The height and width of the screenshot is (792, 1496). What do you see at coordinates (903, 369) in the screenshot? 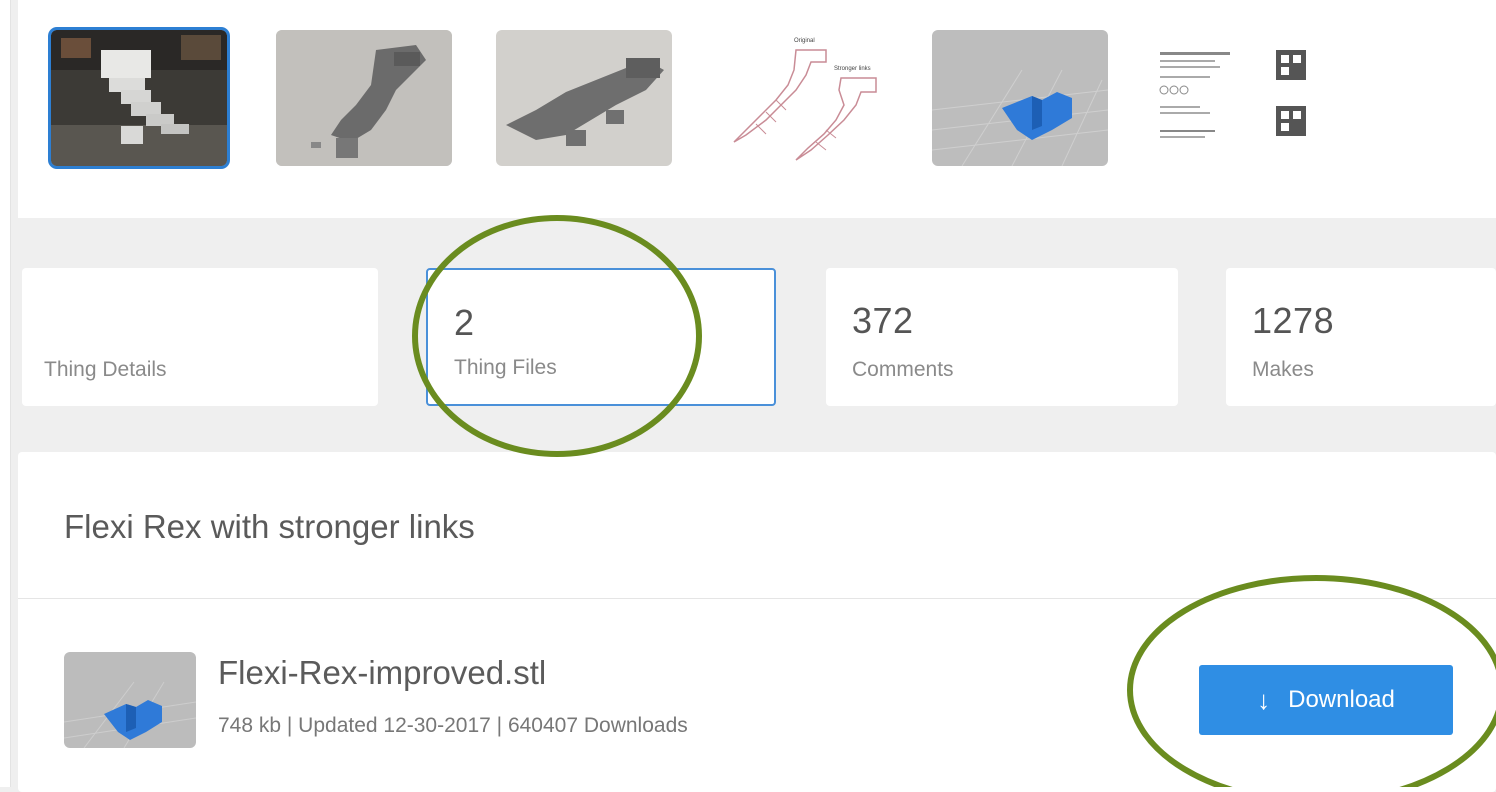
I see `tab-label: Comments` at bounding box center [903, 369].